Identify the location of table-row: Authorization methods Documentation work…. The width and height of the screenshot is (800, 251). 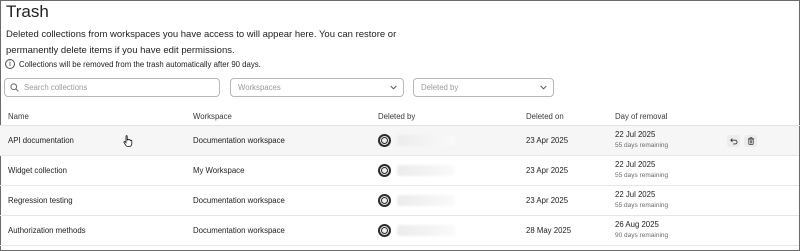
(399, 231).